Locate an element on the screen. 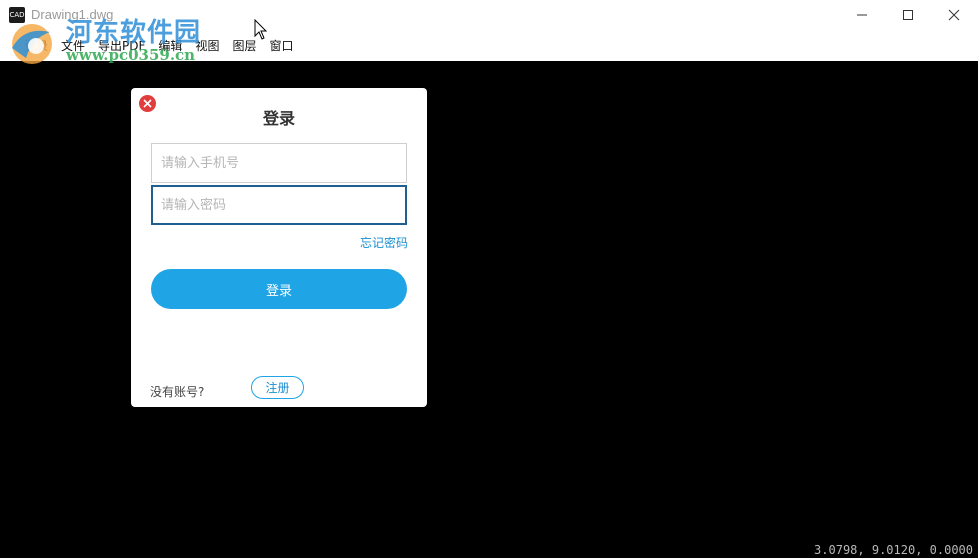  menu-edit: 编辑 is located at coordinates (173, 46).